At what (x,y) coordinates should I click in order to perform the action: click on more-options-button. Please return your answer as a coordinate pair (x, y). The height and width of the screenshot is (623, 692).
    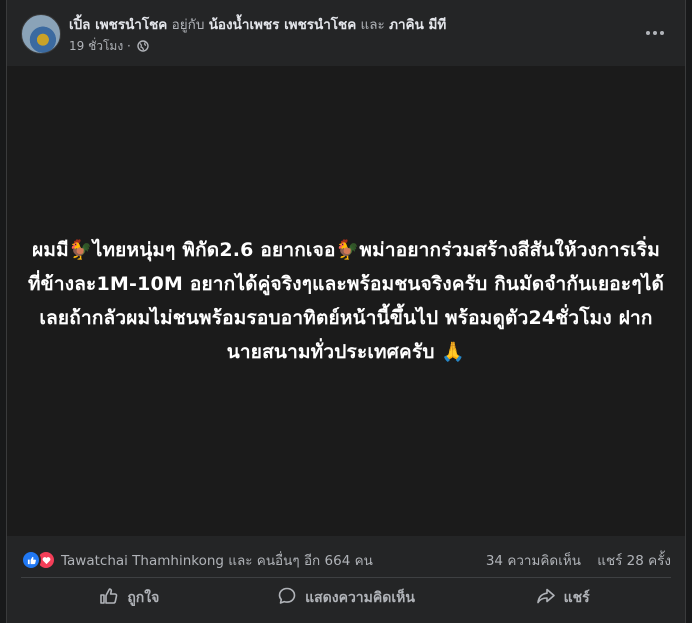
    Looking at the image, I should click on (655, 33).